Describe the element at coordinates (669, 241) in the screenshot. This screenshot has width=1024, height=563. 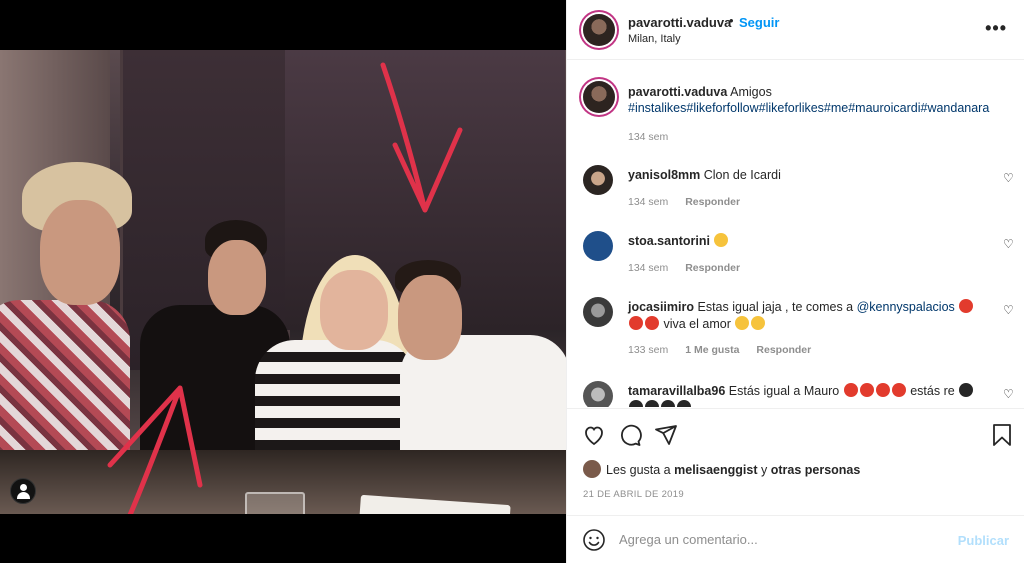
I see `comment-username: stoa.santorini` at that location.